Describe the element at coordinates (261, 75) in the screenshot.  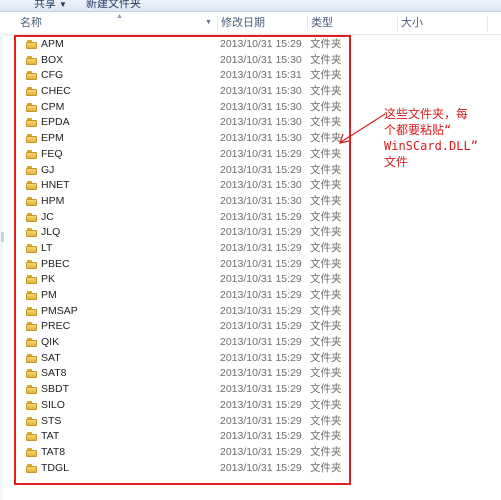
I see `modified-date: 2013/10/31 15:31` at that location.